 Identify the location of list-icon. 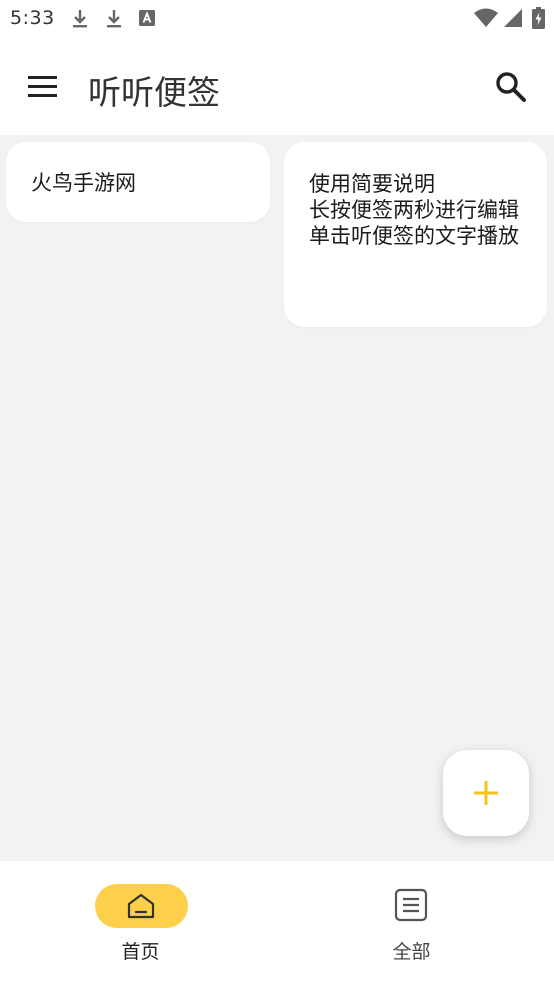
(411, 905).